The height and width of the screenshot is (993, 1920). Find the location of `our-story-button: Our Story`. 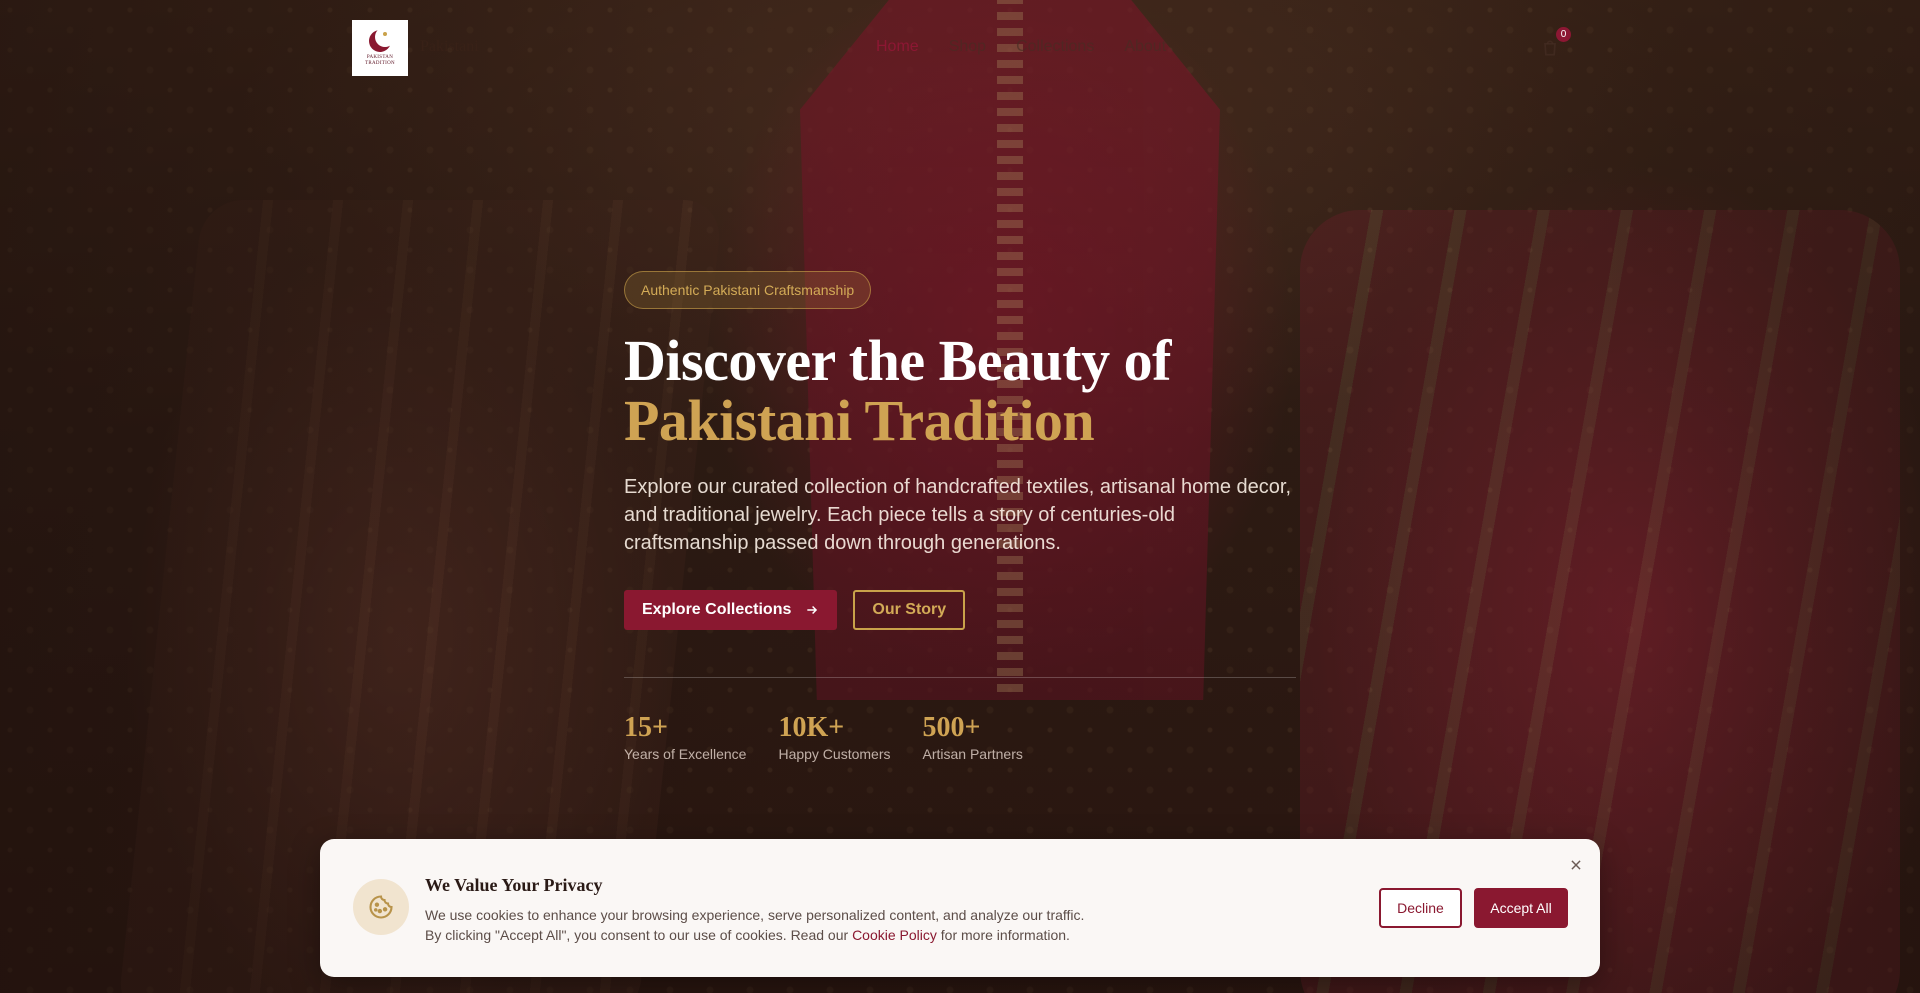

our-story-button: Our Story is located at coordinates (909, 610).